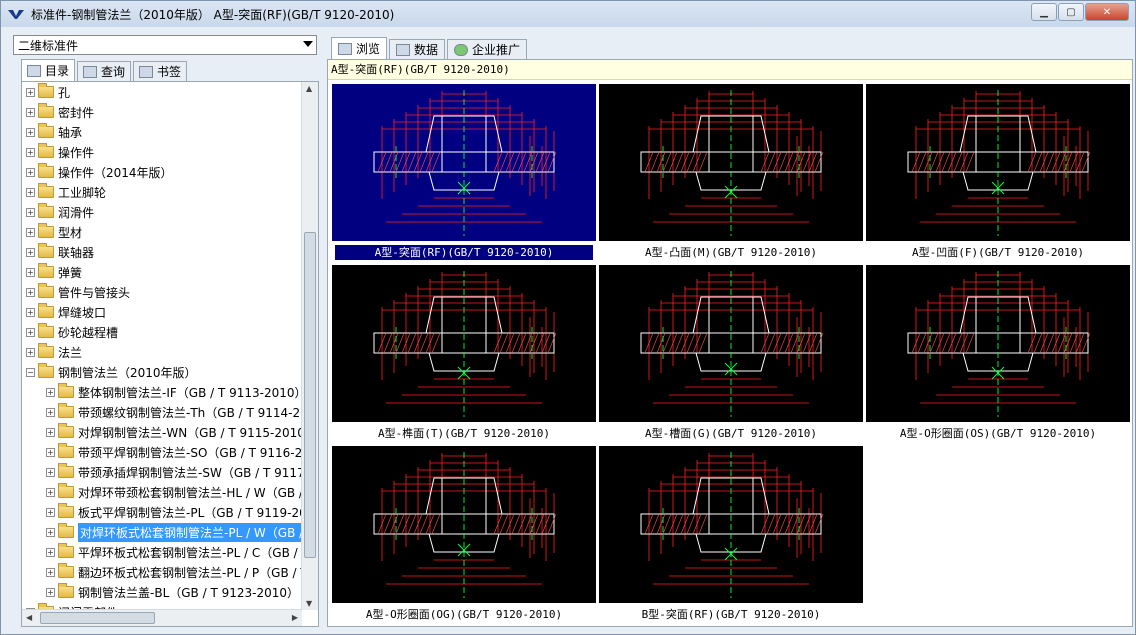 The width and height of the screenshot is (1136, 635). I want to click on flange-thumbnail-item: A型-突面(RF)(GB/T 9120-2010), so click(464, 174).